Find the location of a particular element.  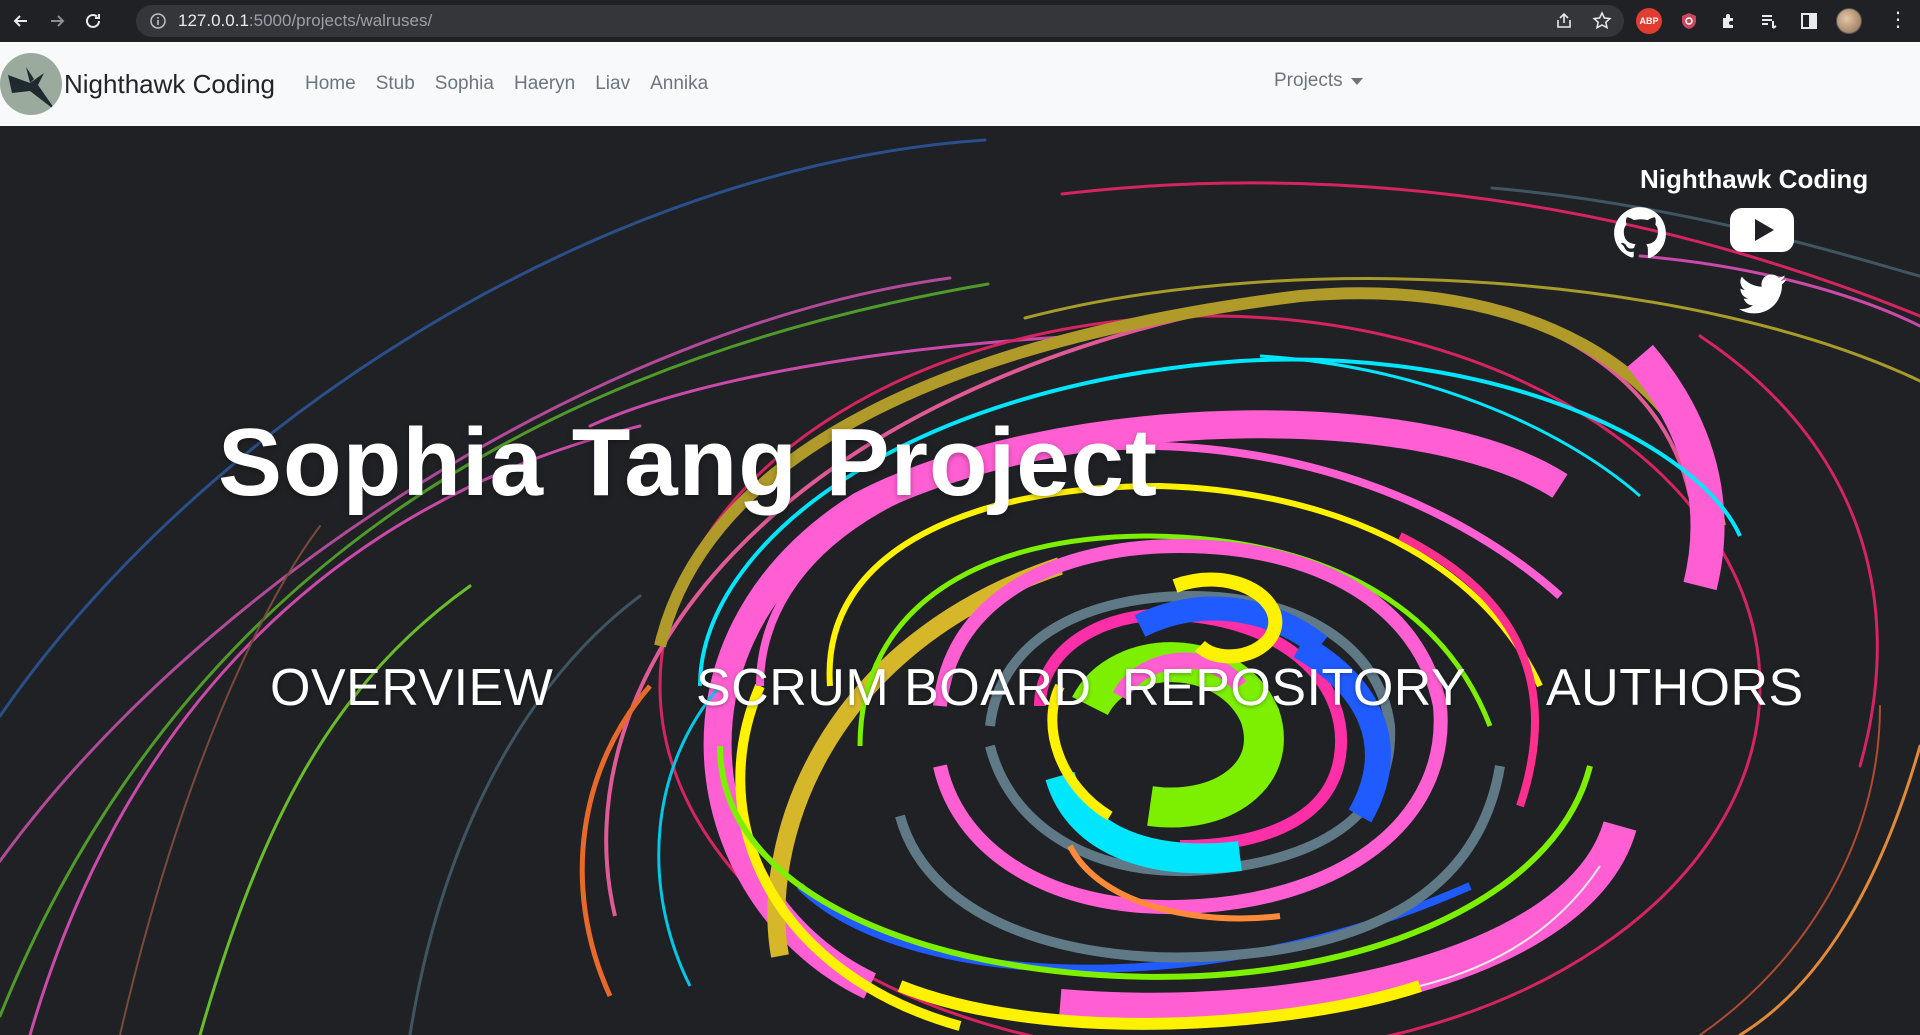

url-host: 127.0.0.1 is located at coordinates (213, 20).